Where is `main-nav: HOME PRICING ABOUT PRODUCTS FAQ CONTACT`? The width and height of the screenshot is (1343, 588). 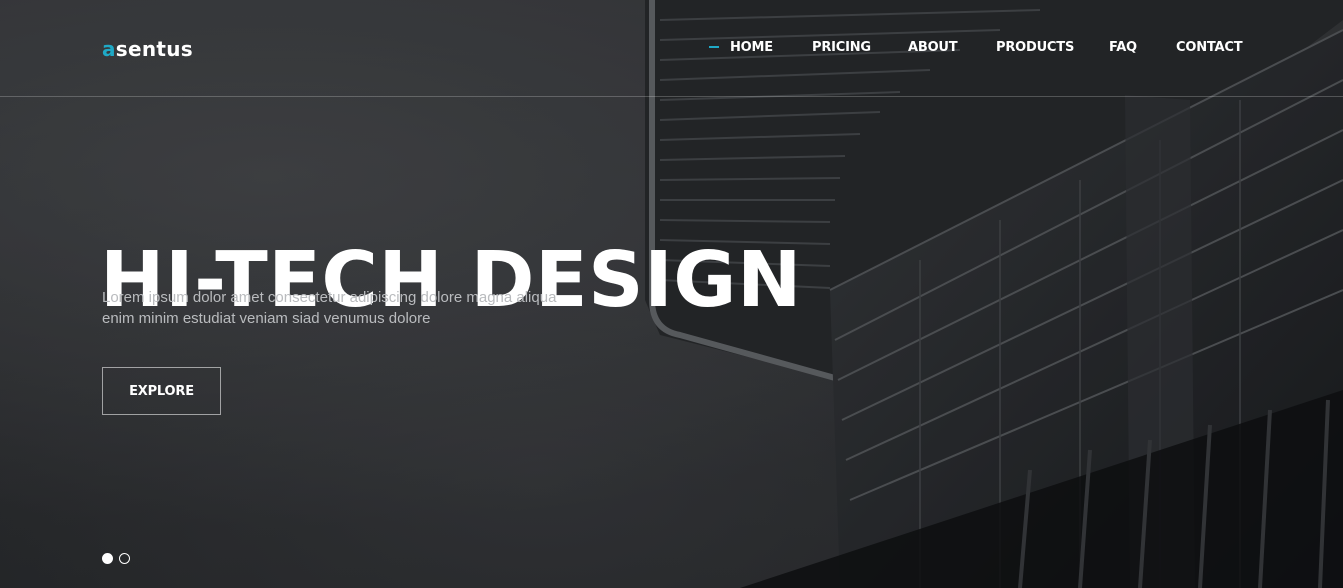 main-nav: HOME PRICING ABOUT PRODUCTS FAQ CONTACT is located at coordinates (671, 50).